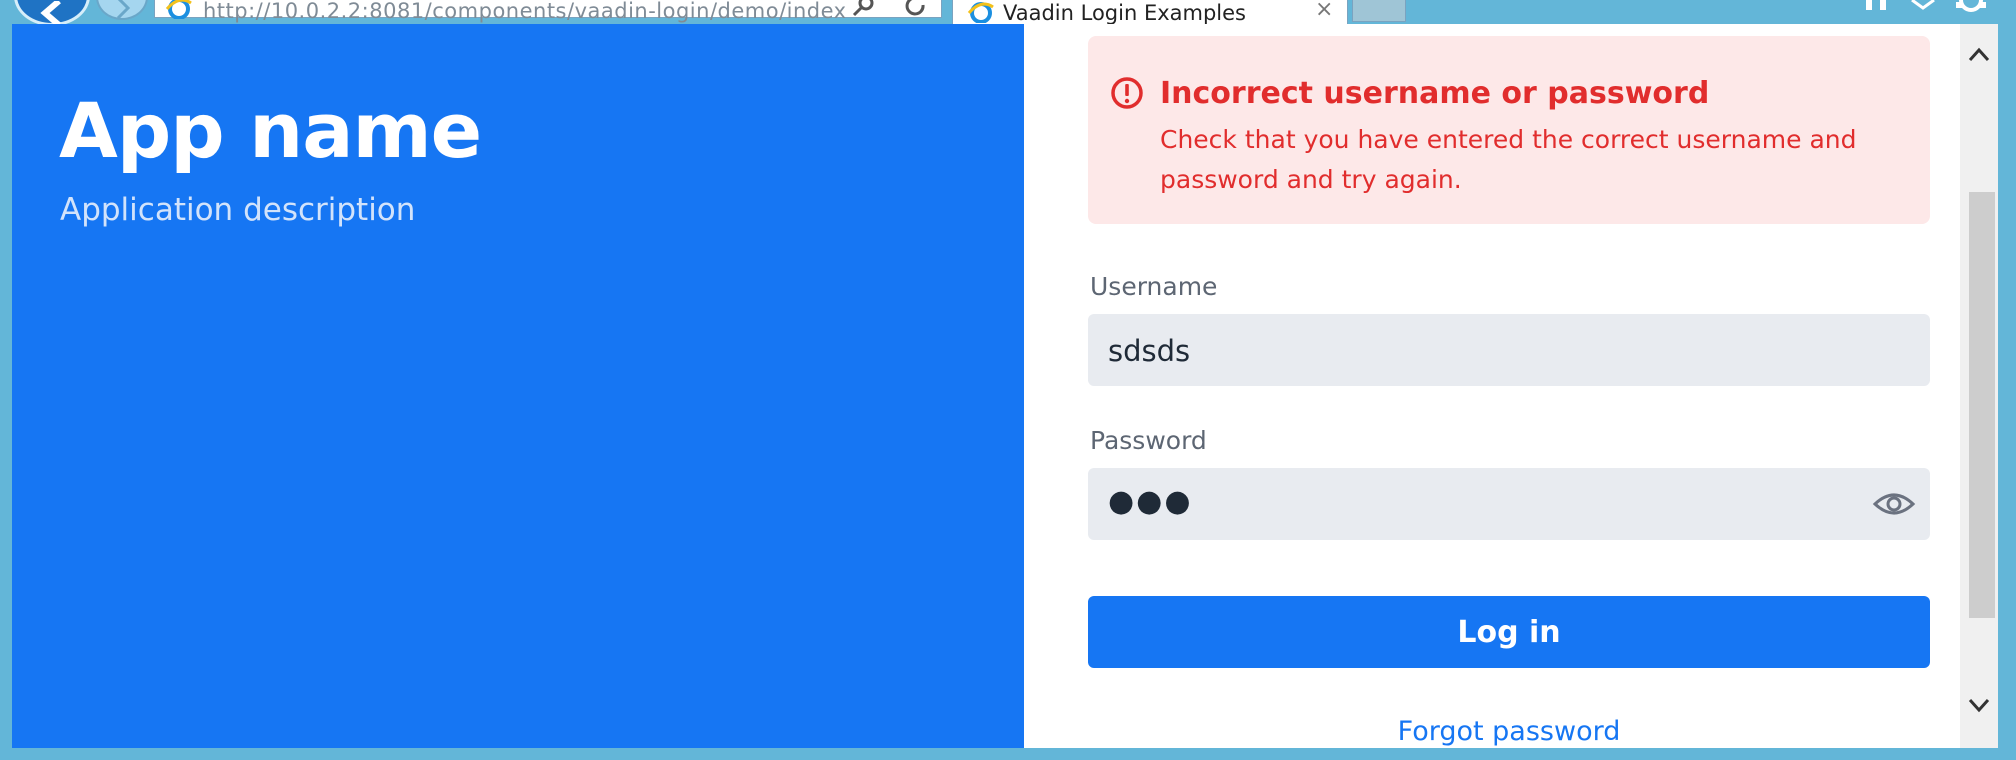 The width and height of the screenshot is (2016, 760). I want to click on forgot-password-link: Forgot password, so click(1509, 731).